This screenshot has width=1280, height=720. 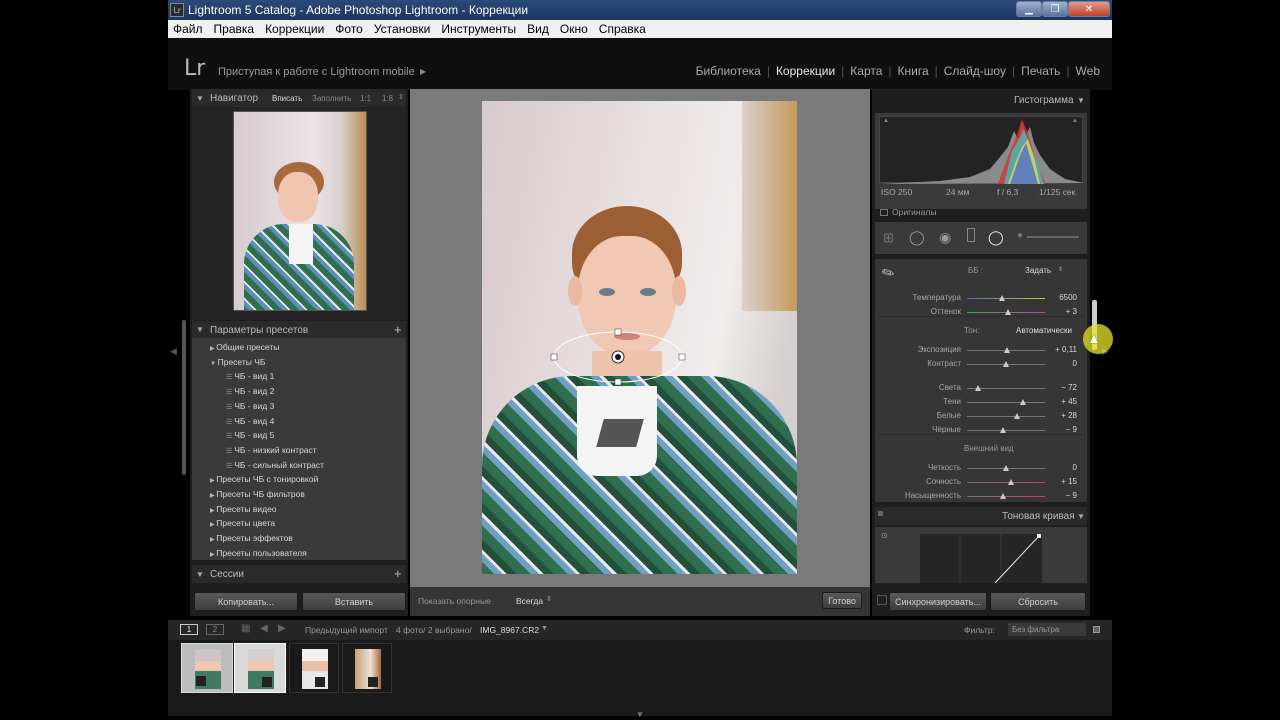 I want to click on zoom-fit: Вписать, so click(x=287, y=98).